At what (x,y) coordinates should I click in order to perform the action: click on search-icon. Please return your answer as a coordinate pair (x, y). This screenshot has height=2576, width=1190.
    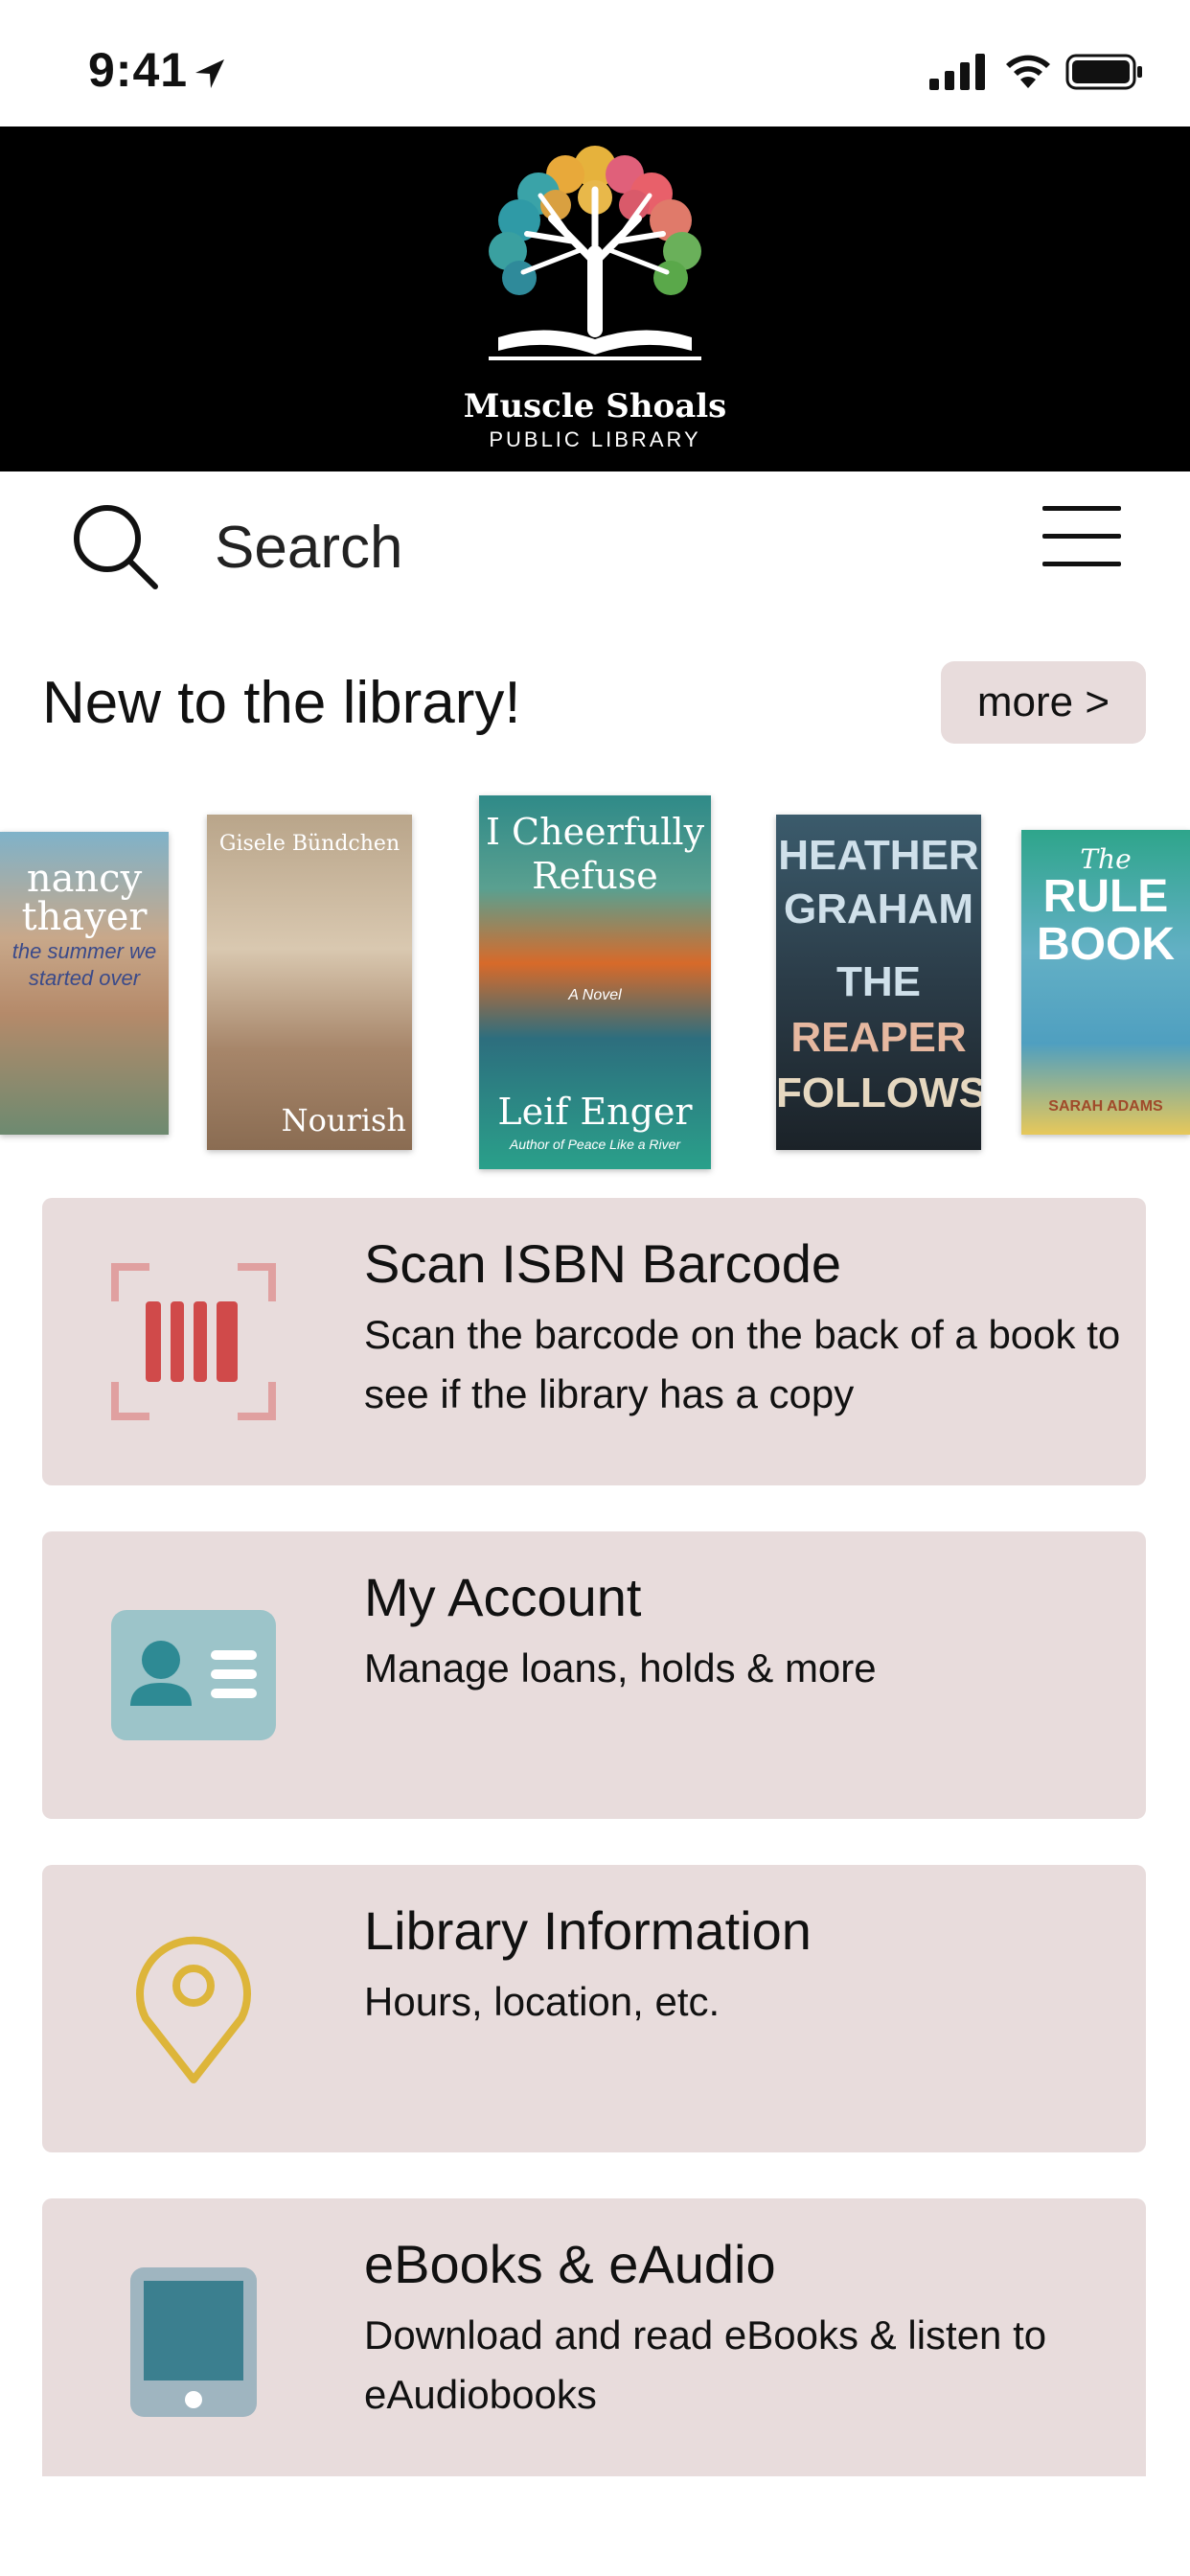
    Looking at the image, I should click on (115, 546).